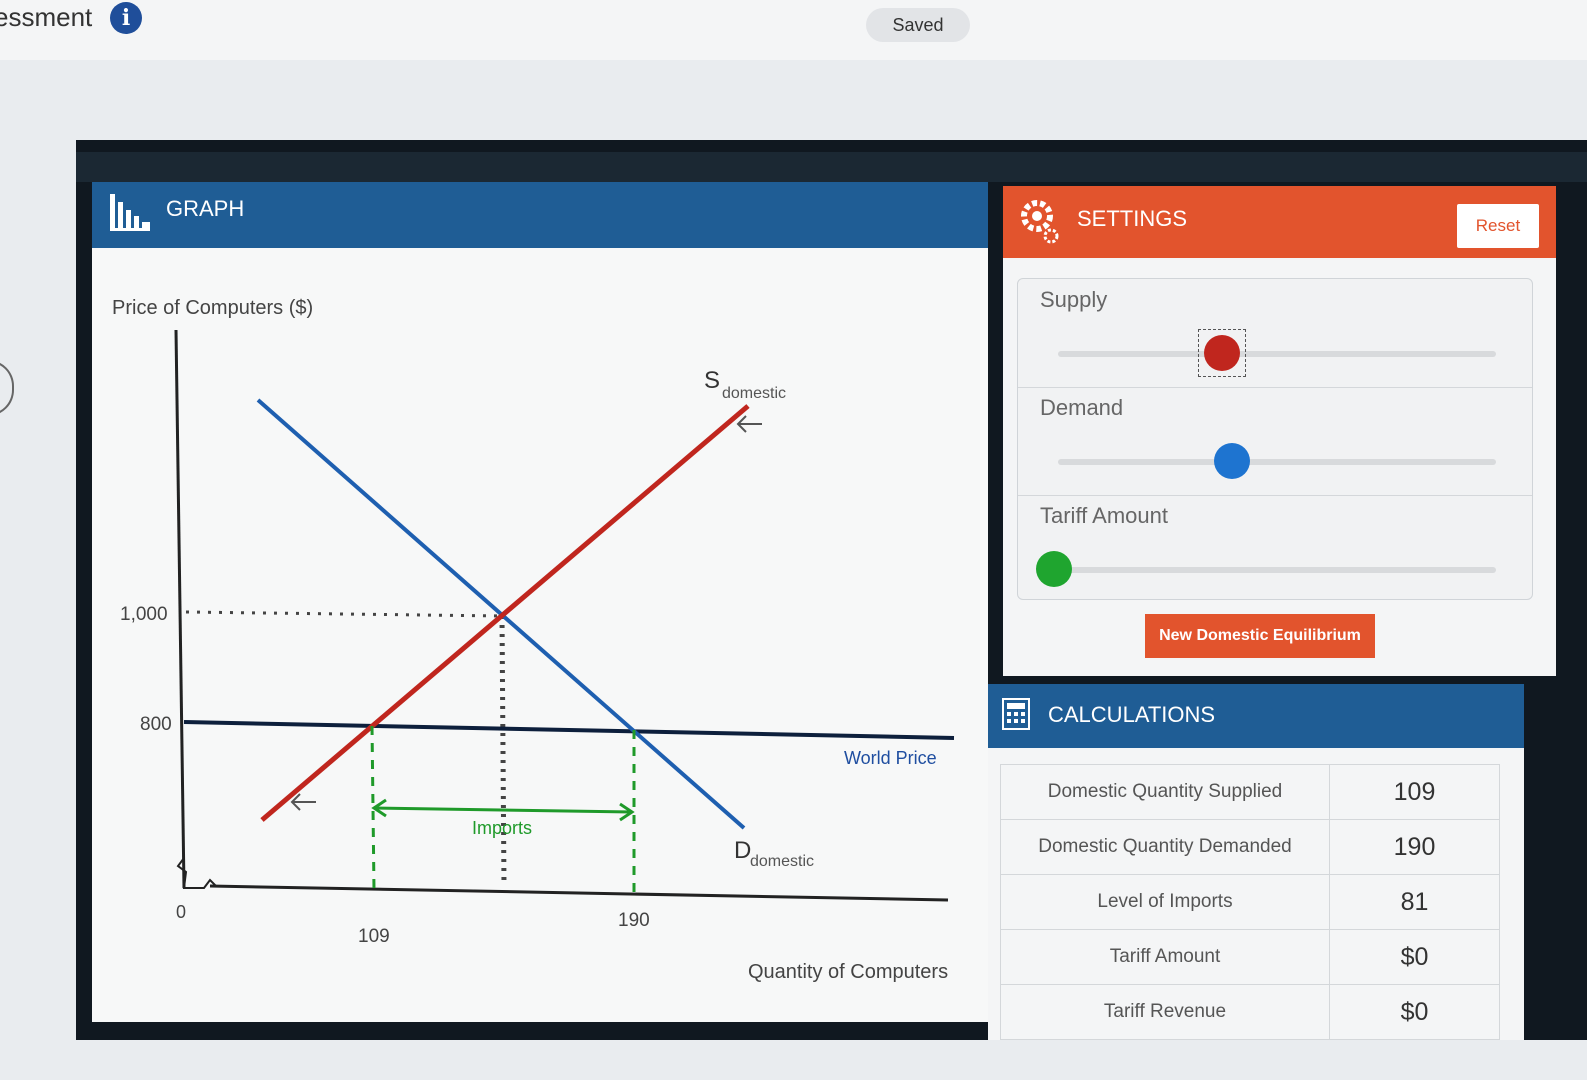  I want to click on y-tick-1000: 1,000, so click(144, 614).